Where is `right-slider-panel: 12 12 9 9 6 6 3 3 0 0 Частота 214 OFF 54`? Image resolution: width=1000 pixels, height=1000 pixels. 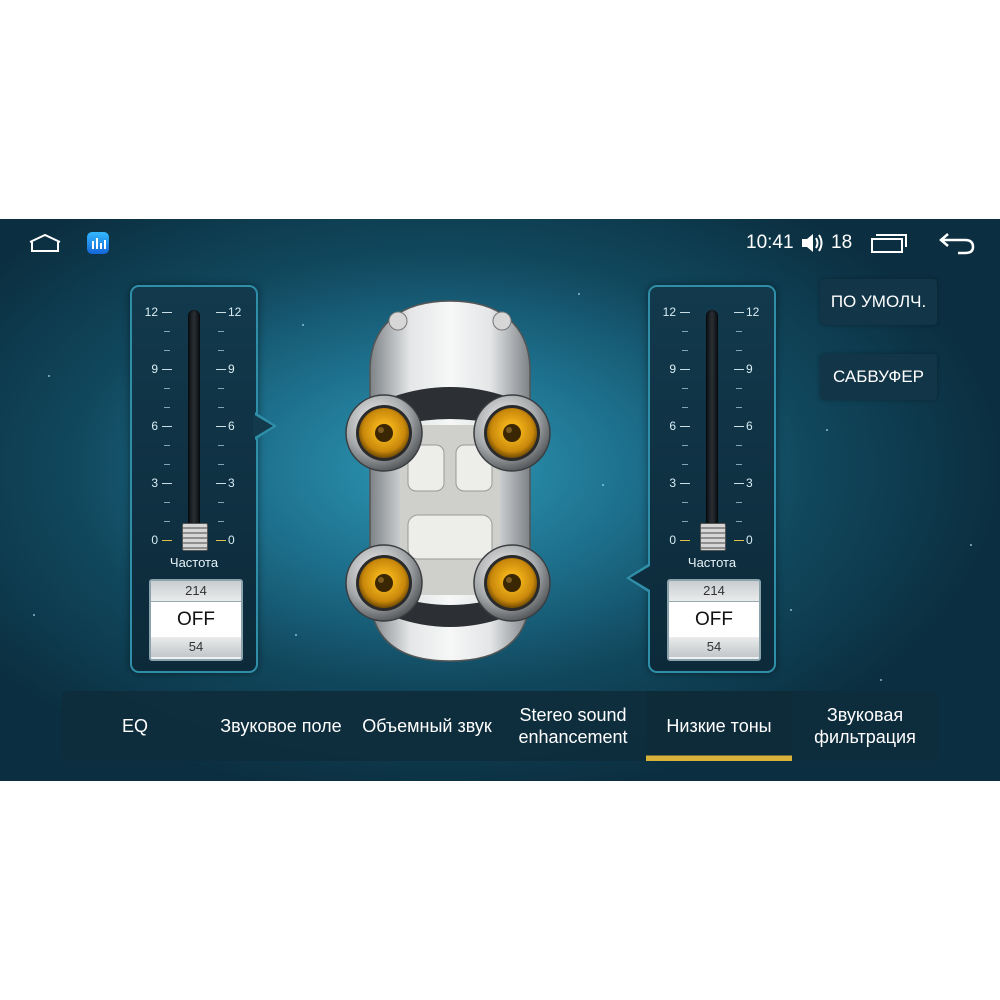 right-slider-panel: 12 12 9 9 6 6 3 3 0 0 Частота 214 OFF 54 is located at coordinates (712, 479).